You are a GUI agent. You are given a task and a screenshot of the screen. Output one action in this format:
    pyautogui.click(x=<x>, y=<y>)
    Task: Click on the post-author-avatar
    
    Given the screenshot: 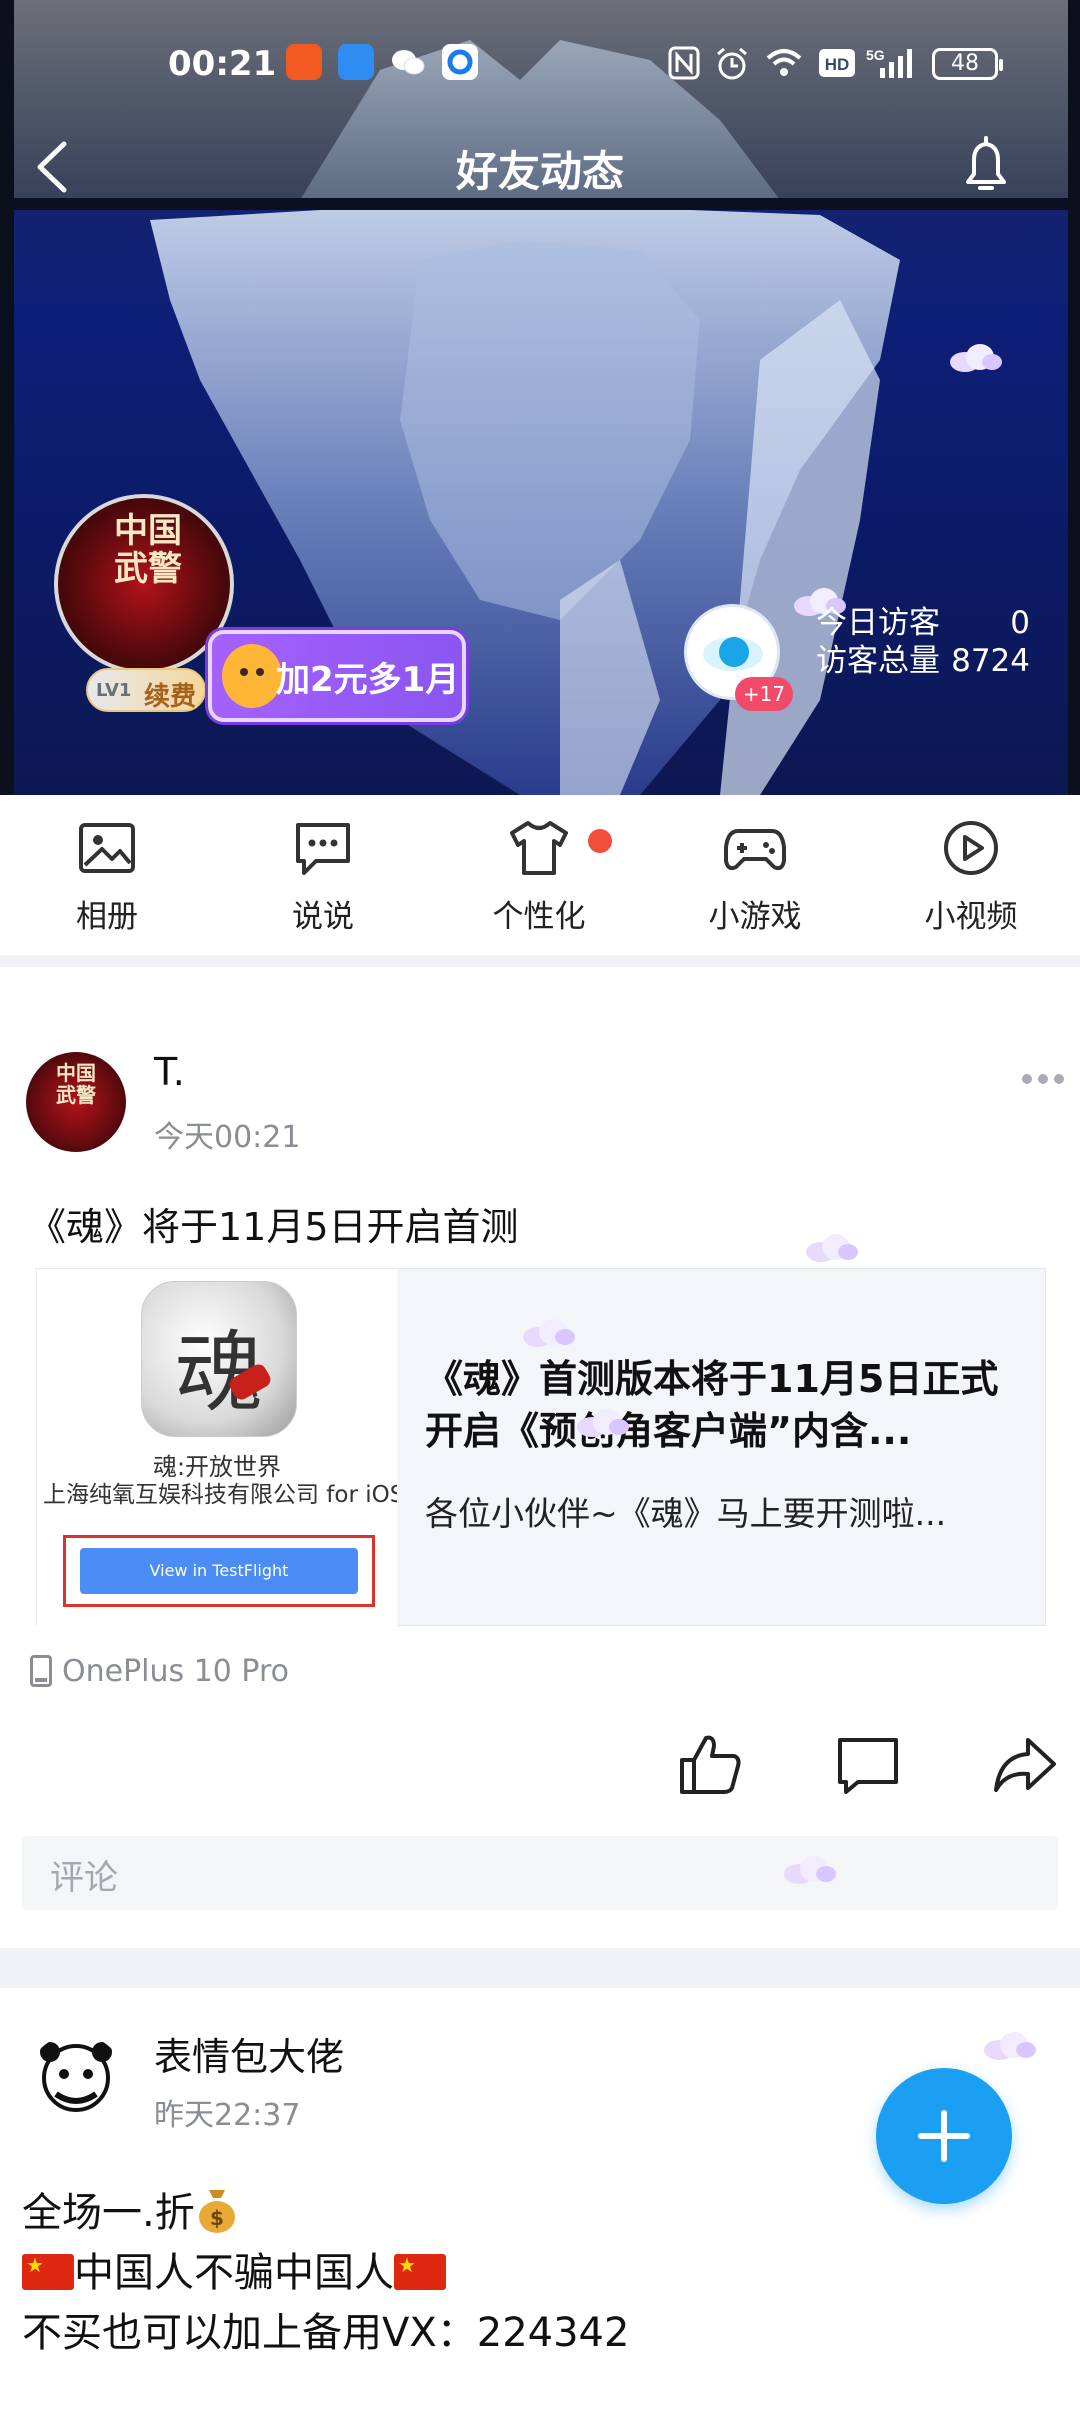 What is the action you would take?
    pyautogui.click(x=76, y=2084)
    